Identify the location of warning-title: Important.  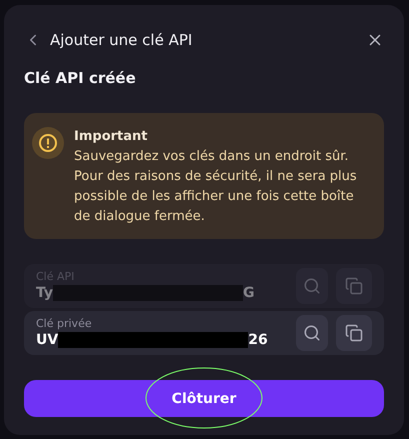
(111, 137).